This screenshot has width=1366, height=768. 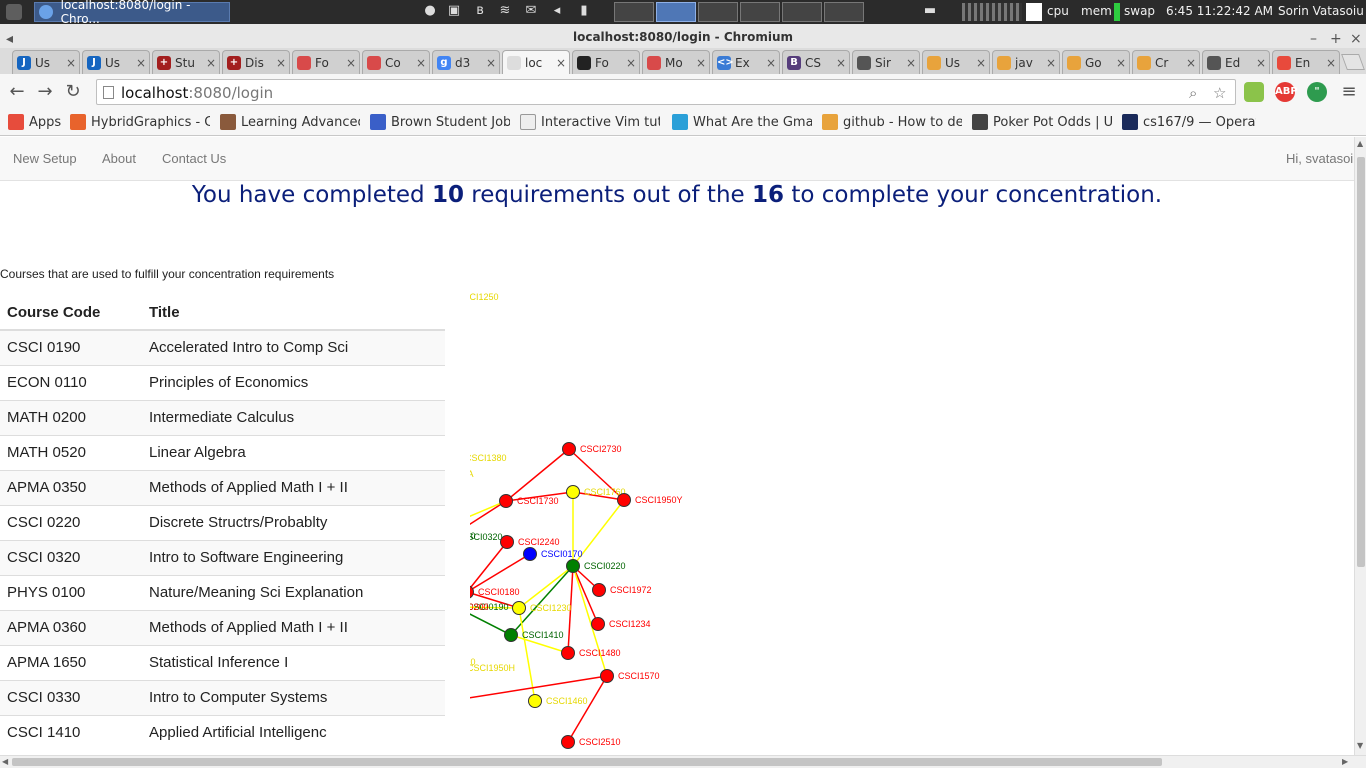 I want to click on workspace-6-button, so click(x=844, y=12).